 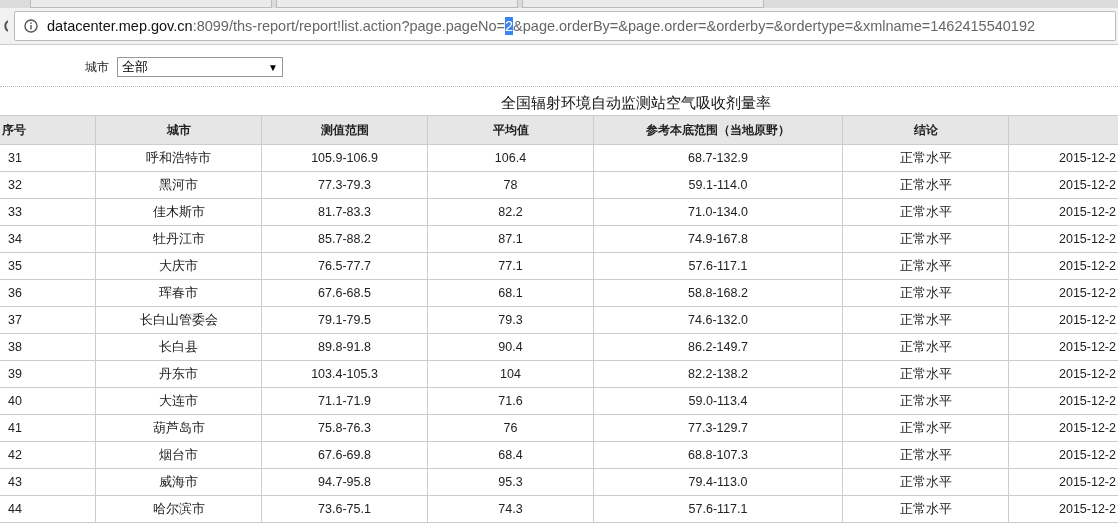 I want to click on column-header: 城市, so click(x=179, y=130).